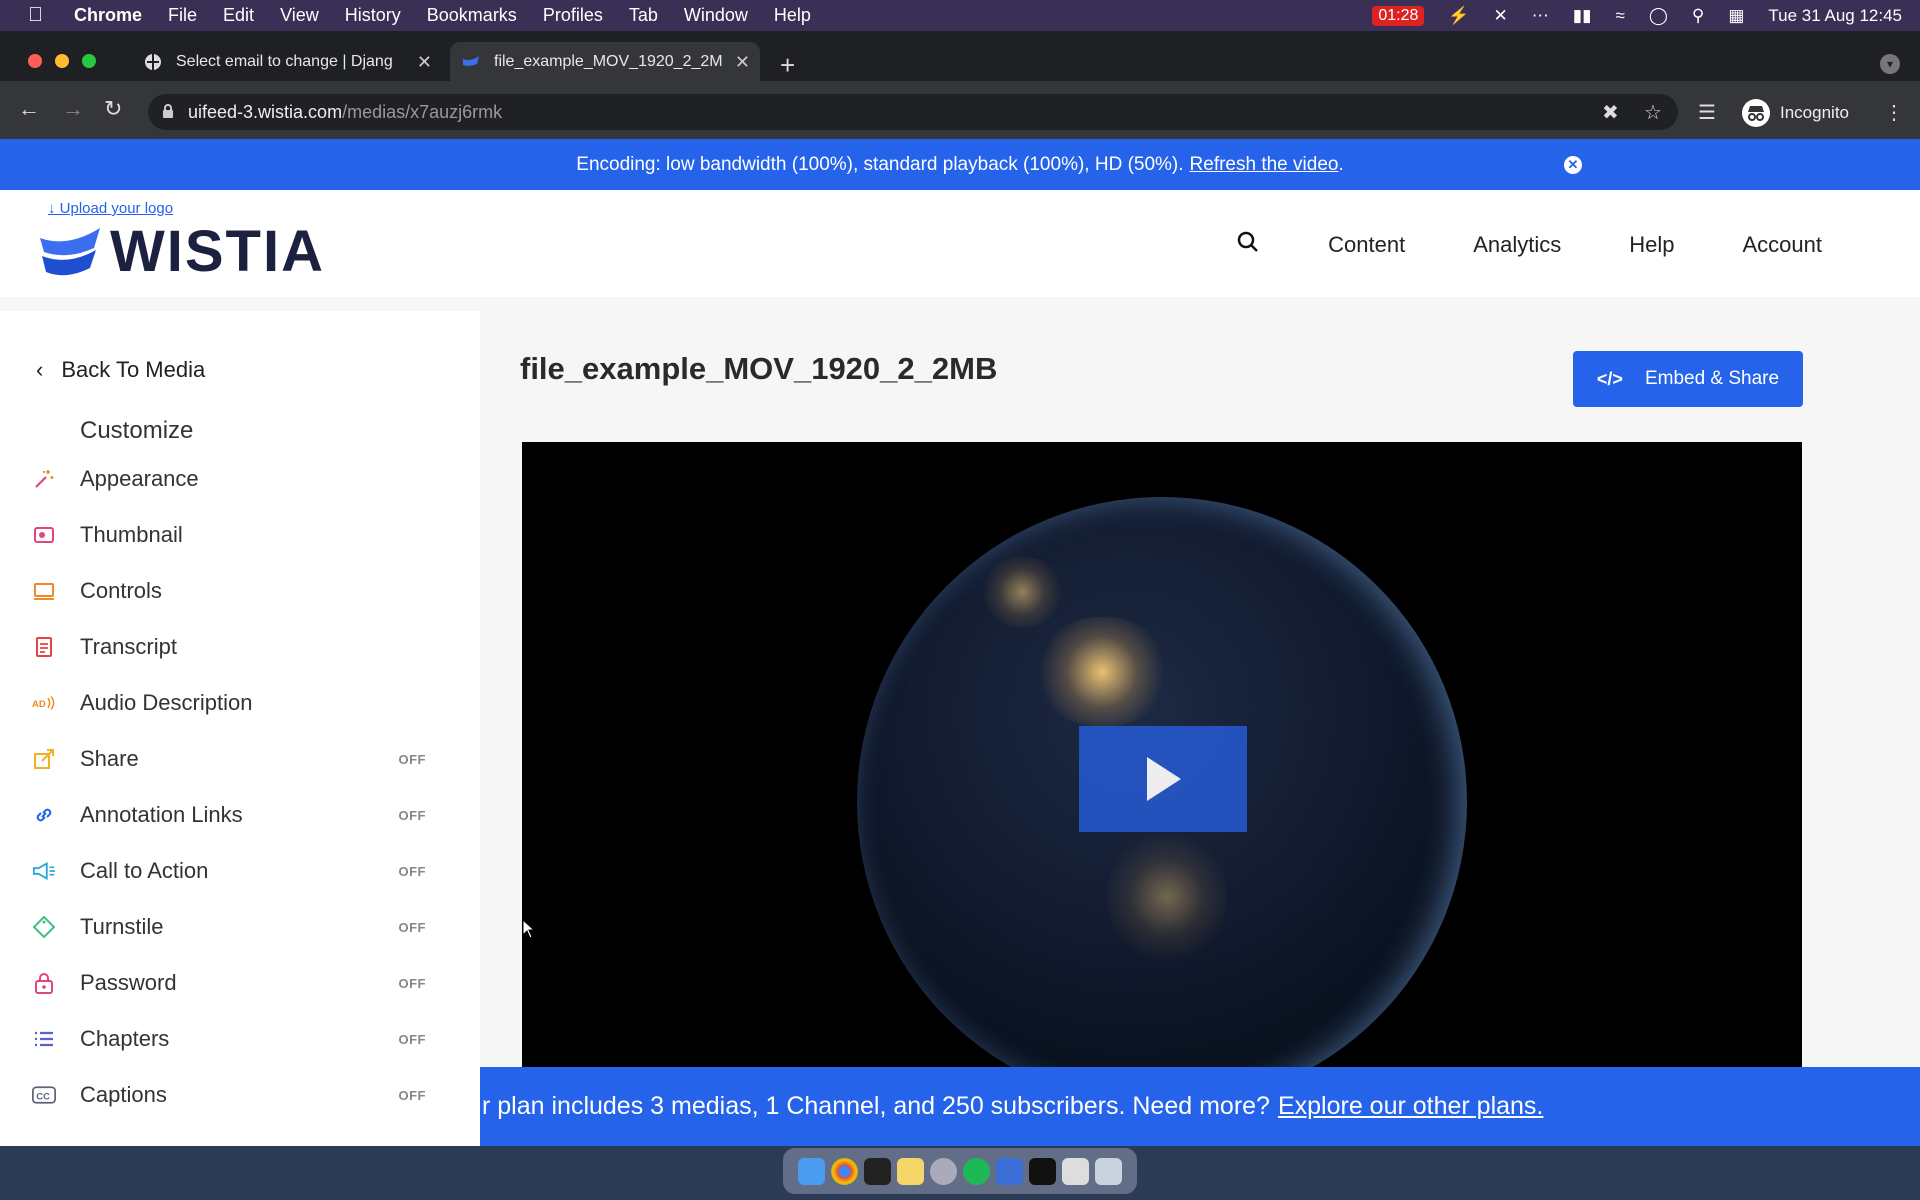 Image resolution: width=1920 pixels, height=1200 pixels. Describe the element at coordinates (39, 704) in the screenshot. I see `svg-text: AD` at that location.